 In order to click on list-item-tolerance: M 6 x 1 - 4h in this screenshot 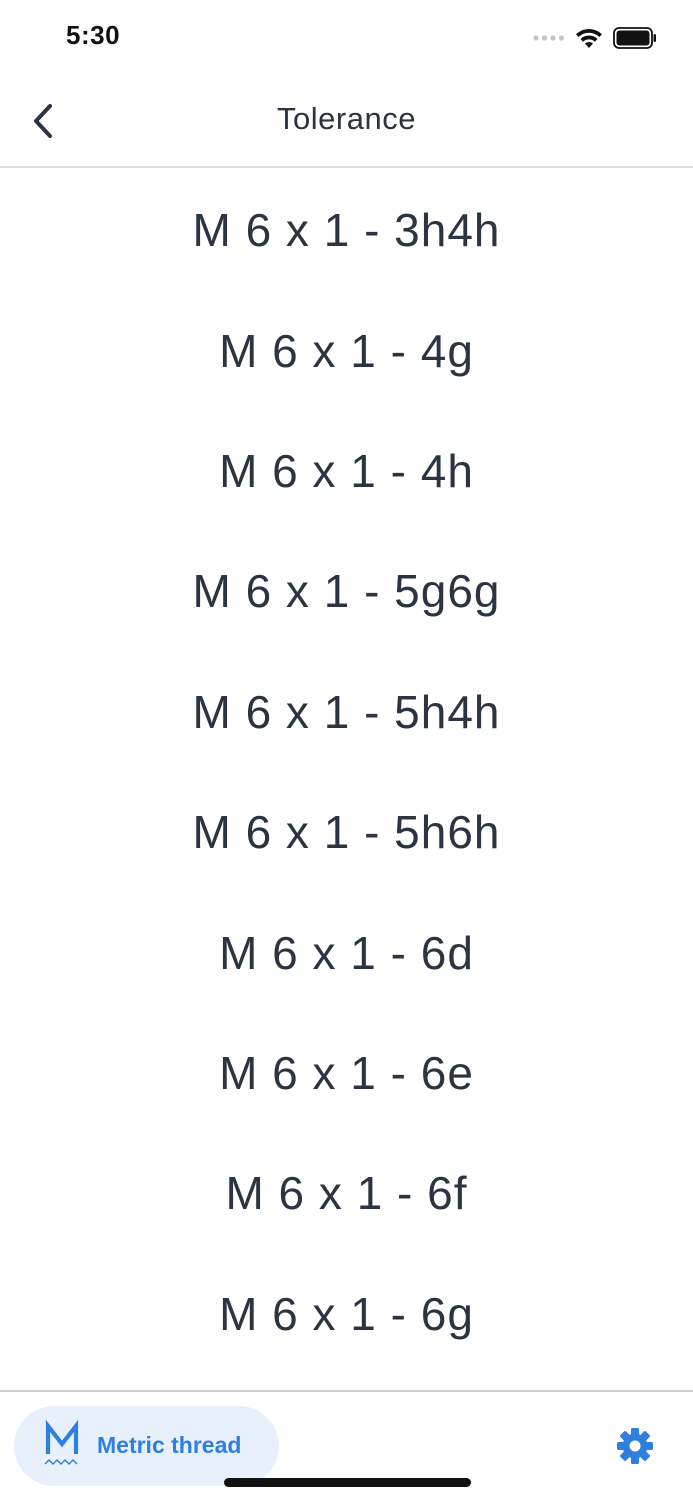, I will do `click(346, 471)`.